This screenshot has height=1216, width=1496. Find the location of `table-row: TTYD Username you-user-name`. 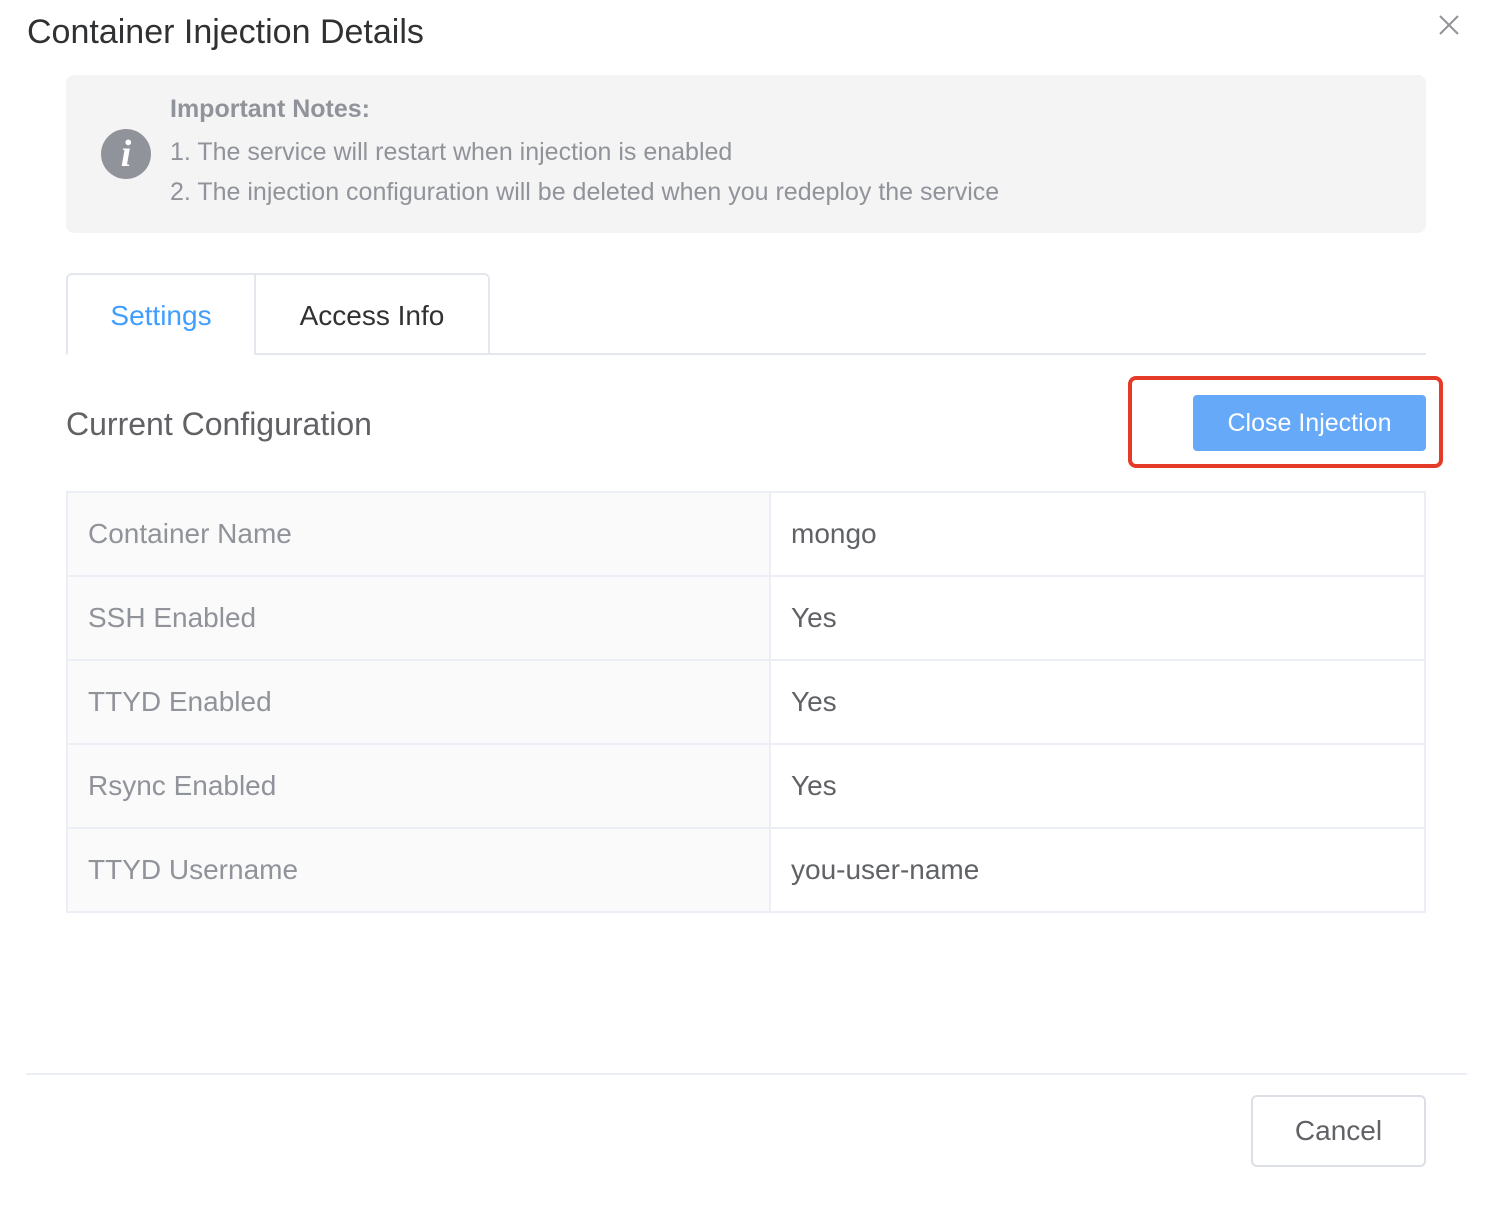

table-row: TTYD Username you-user-name is located at coordinates (746, 870).